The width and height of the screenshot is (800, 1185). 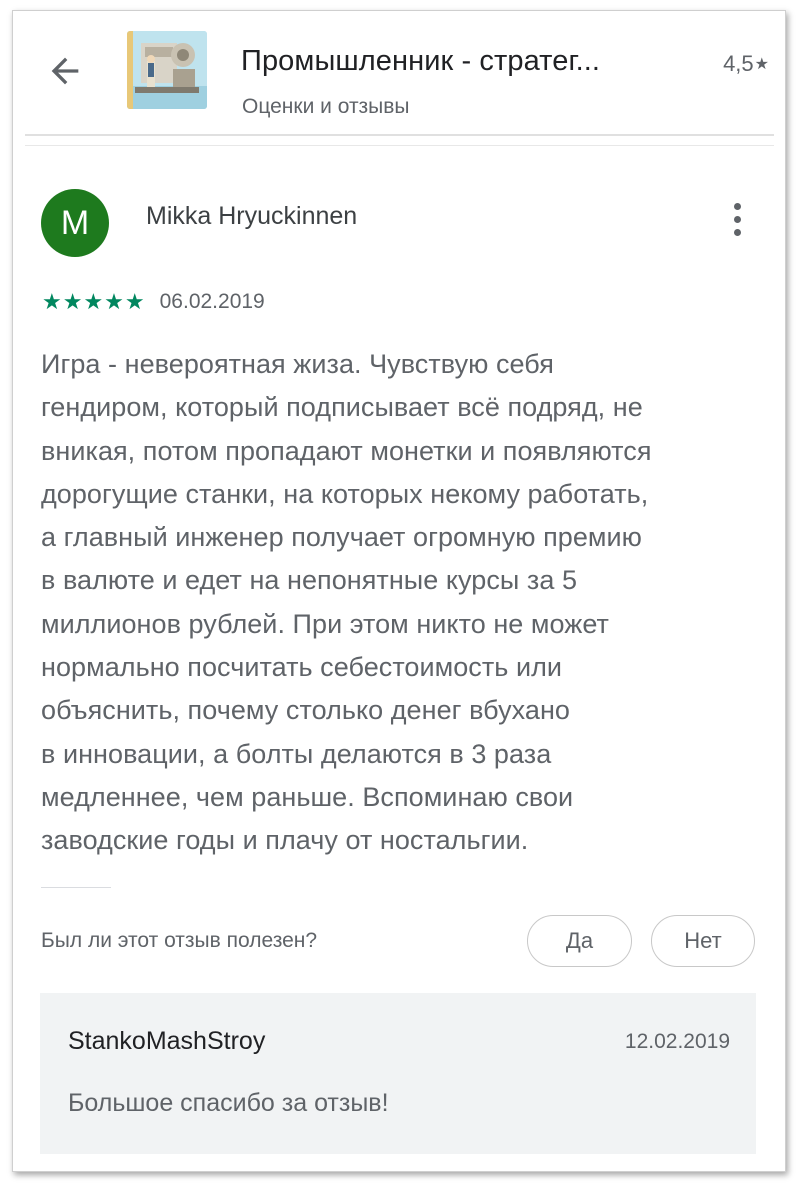 What do you see at coordinates (305, 710) in the screenshot?
I see `review-line: объяснить, почему столько денег вбухано` at bounding box center [305, 710].